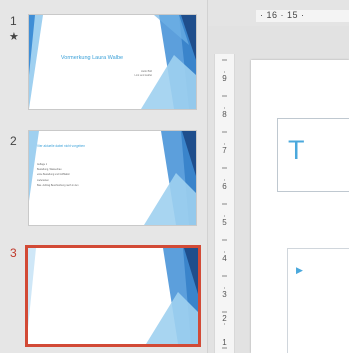  I want to click on vertical-ruler-number: 4, so click(224, 258).